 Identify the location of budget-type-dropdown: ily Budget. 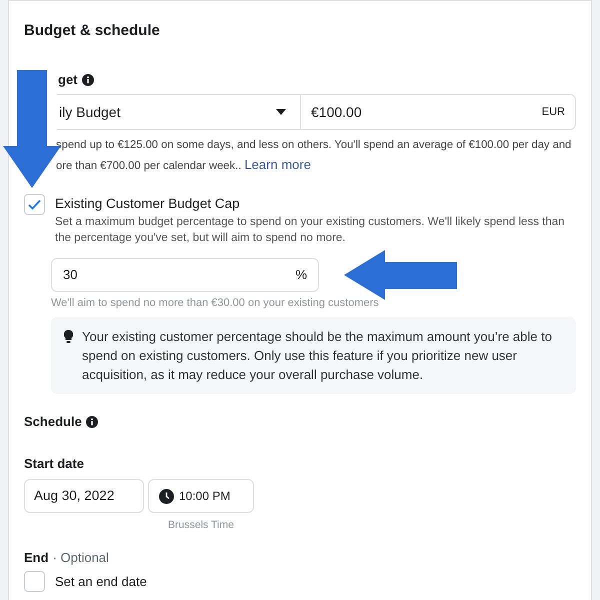
(179, 112).